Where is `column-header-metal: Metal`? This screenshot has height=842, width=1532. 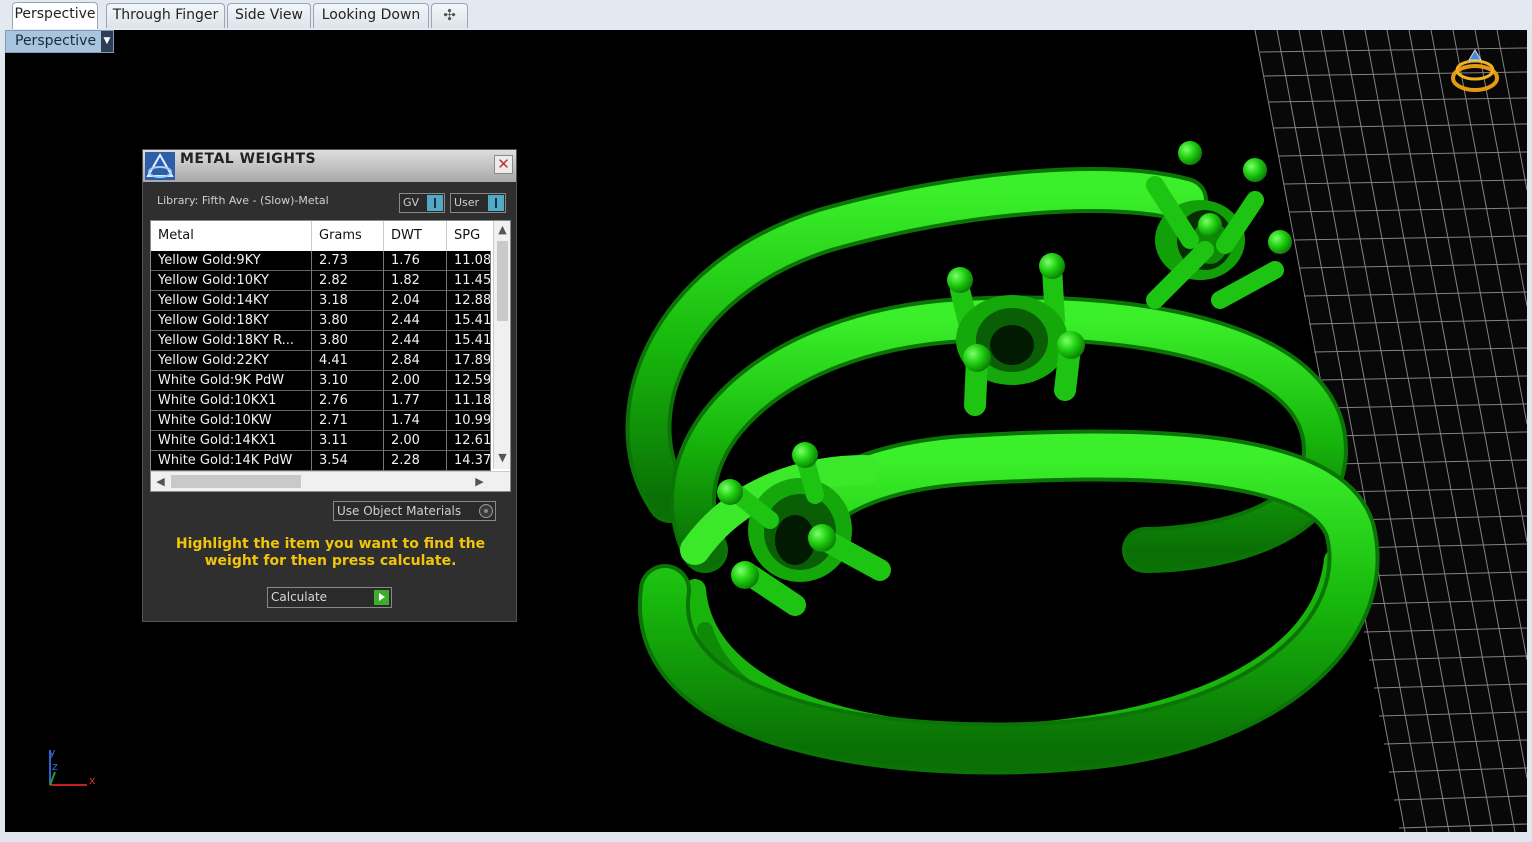 column-header-metal: Metal is located at coordinates (231, 236).